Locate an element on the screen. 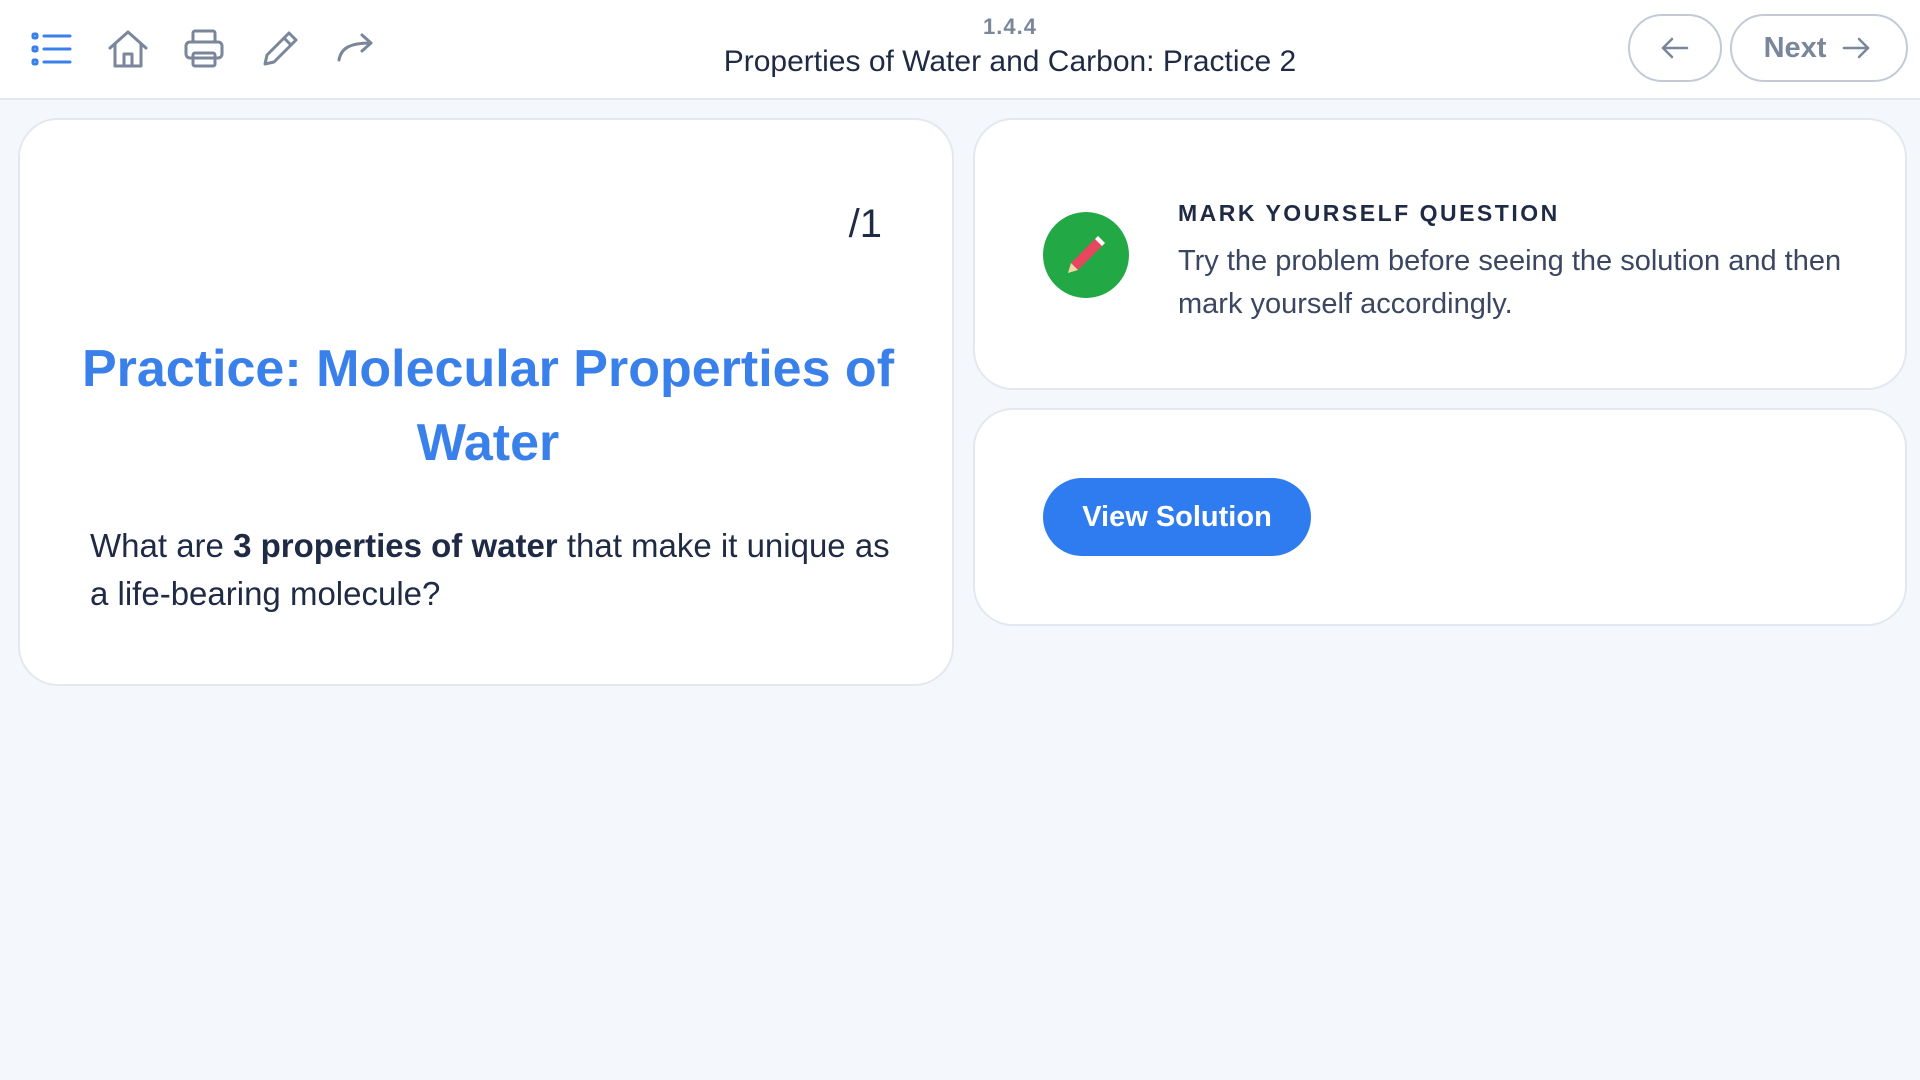  annotate-button is located at coordinates (280, 49).